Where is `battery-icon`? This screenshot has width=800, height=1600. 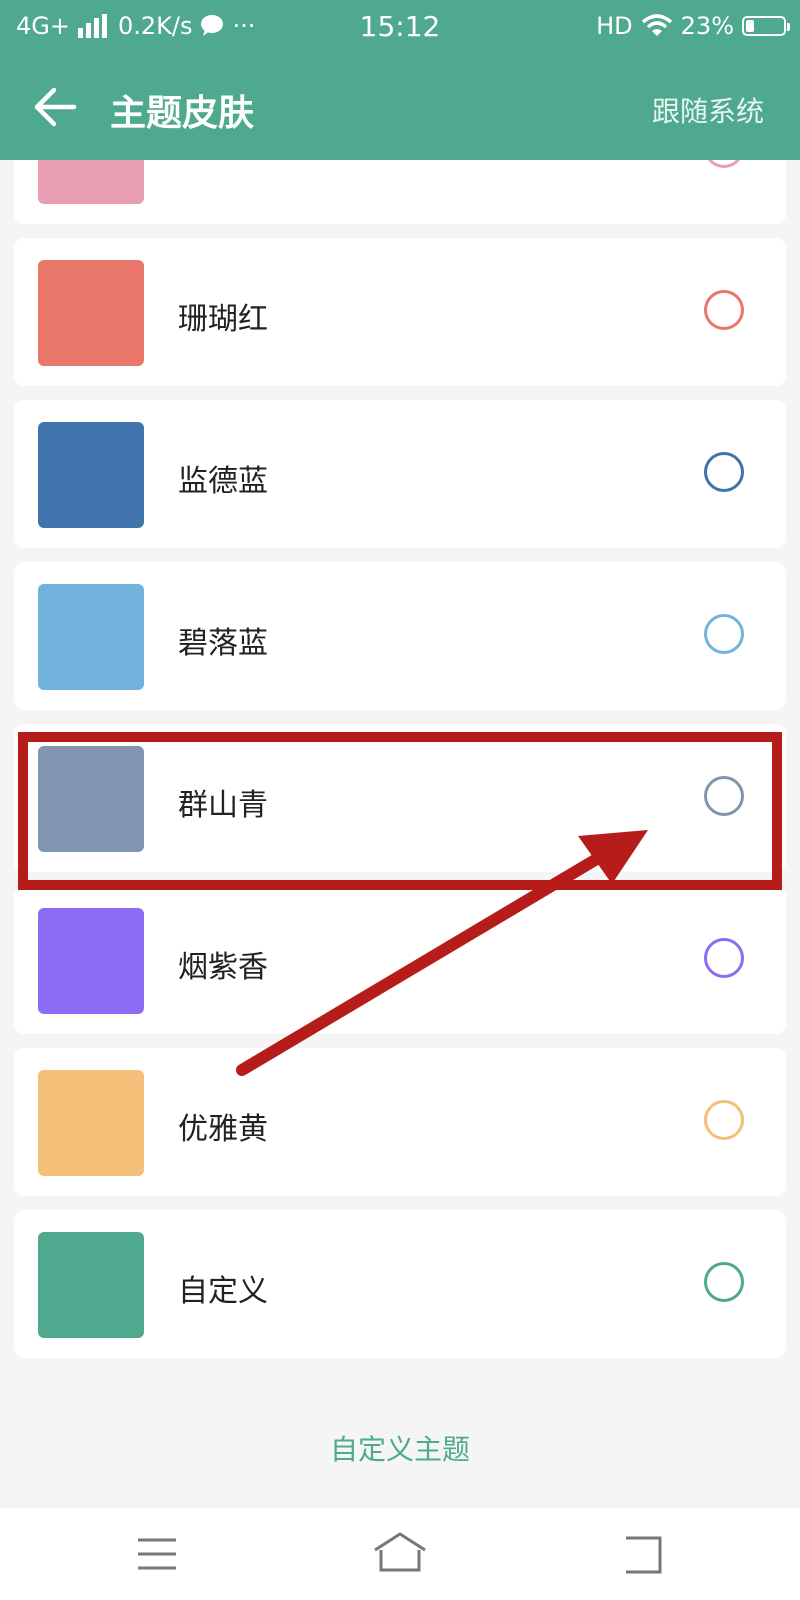
battery-icon is located at coordinates (766, 26).